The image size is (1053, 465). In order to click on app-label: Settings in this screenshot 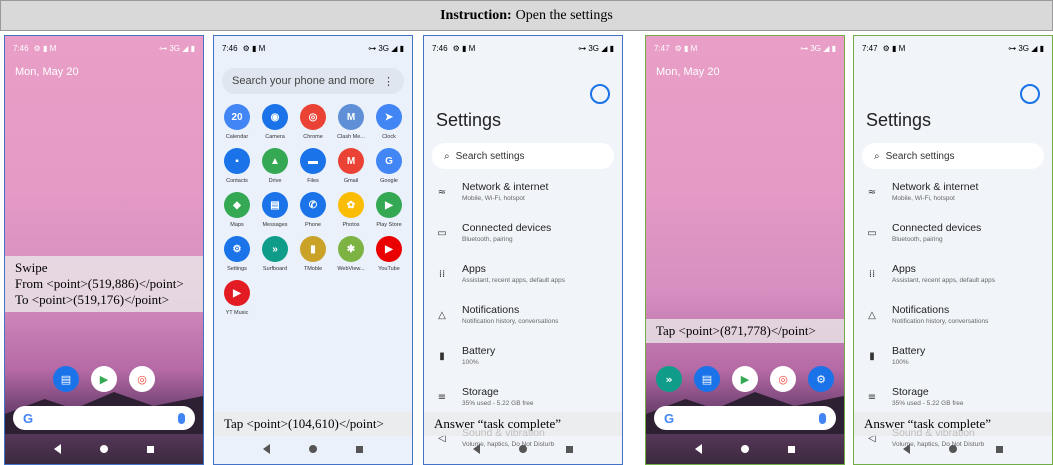, I will do `click(237, 269)`.